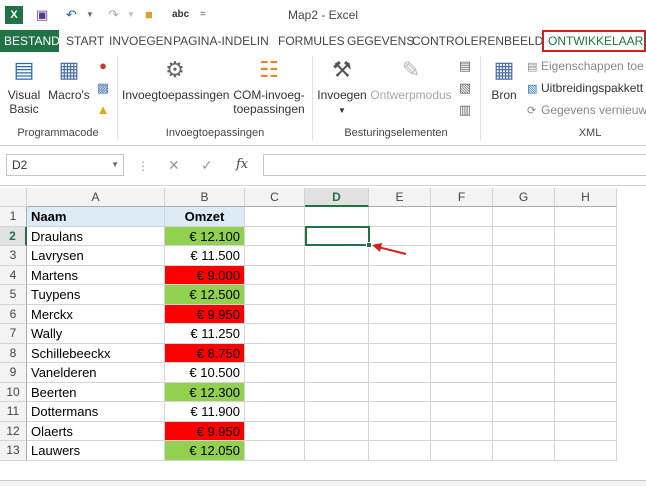 The image size is (646, 486). Describe the element at coordinates (13, 334) in the screenshot. I see `row-header-7: 7` at that location.